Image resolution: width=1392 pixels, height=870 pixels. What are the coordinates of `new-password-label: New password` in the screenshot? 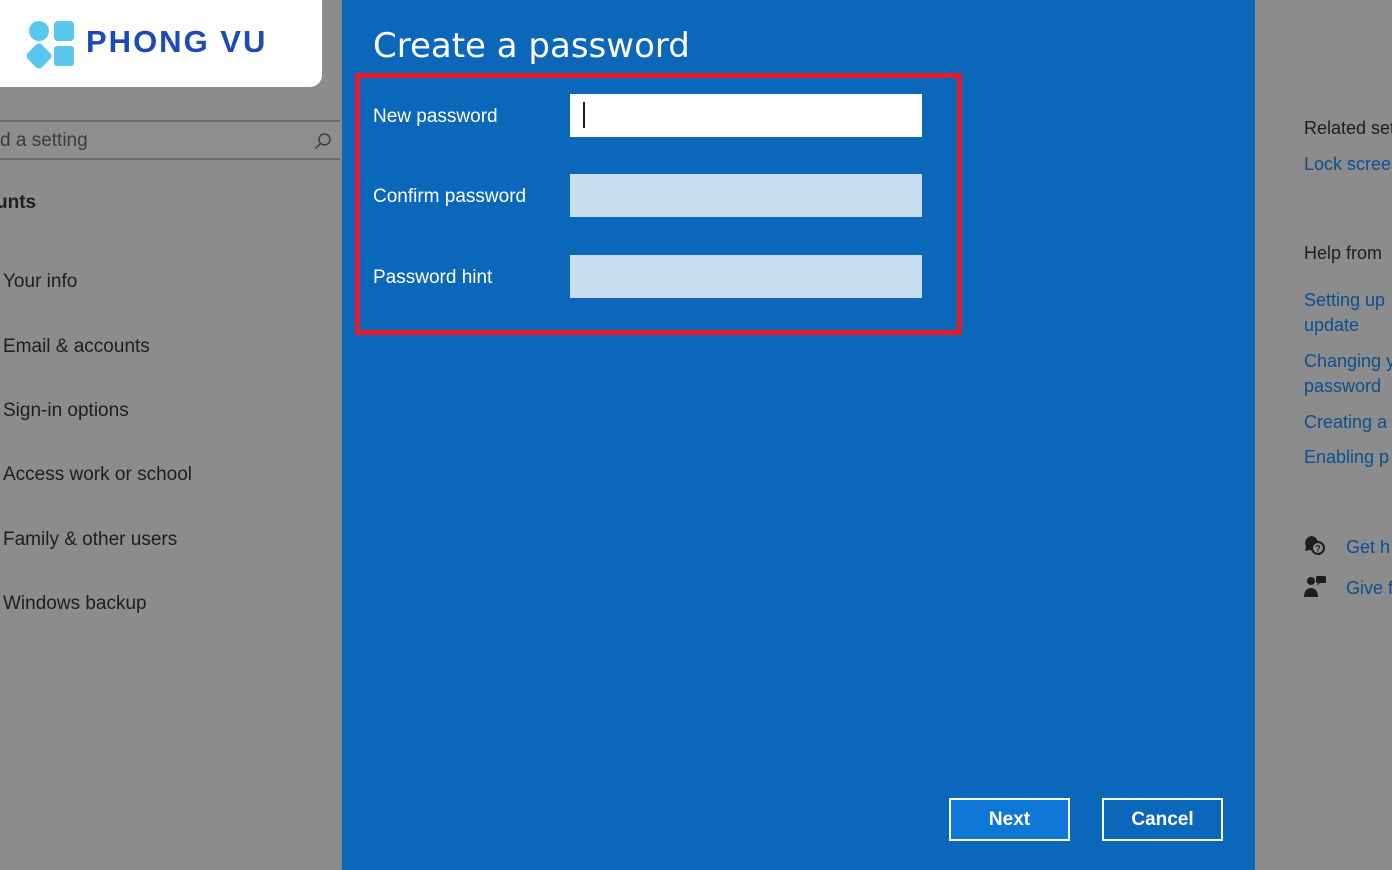 It's located at (435, 116).